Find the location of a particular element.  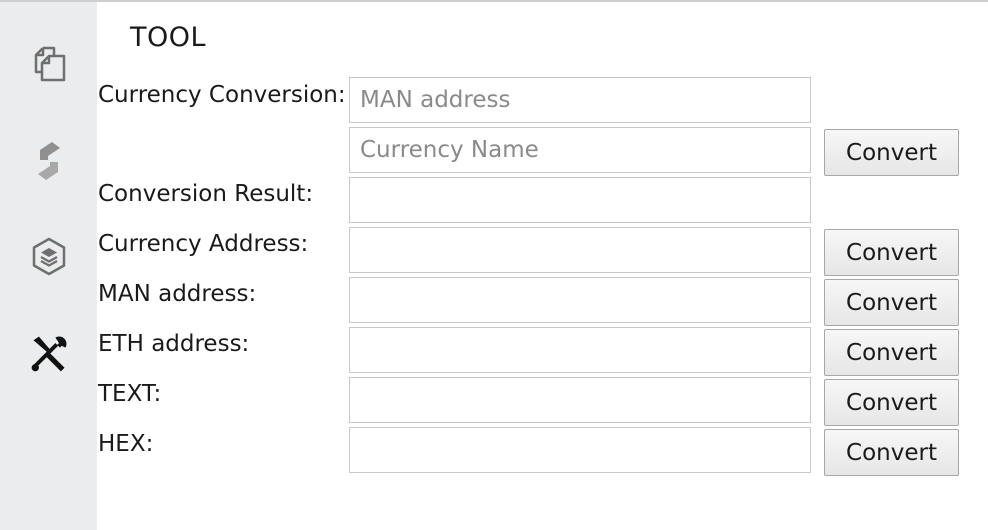

convert-man-address-button: Convert is located at coordinates (891, 302).